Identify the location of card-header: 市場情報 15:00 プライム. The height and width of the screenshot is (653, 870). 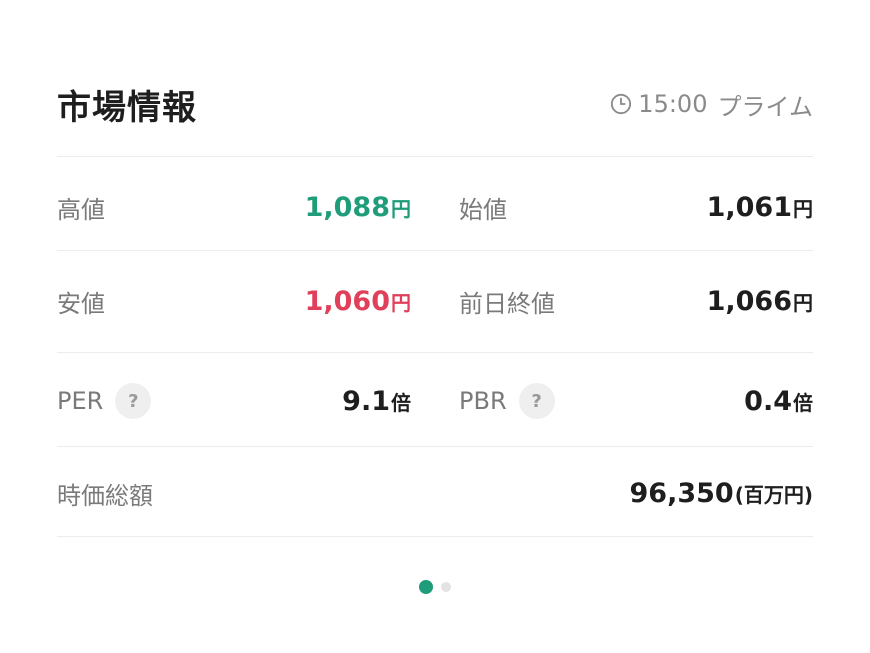
(435, 104).